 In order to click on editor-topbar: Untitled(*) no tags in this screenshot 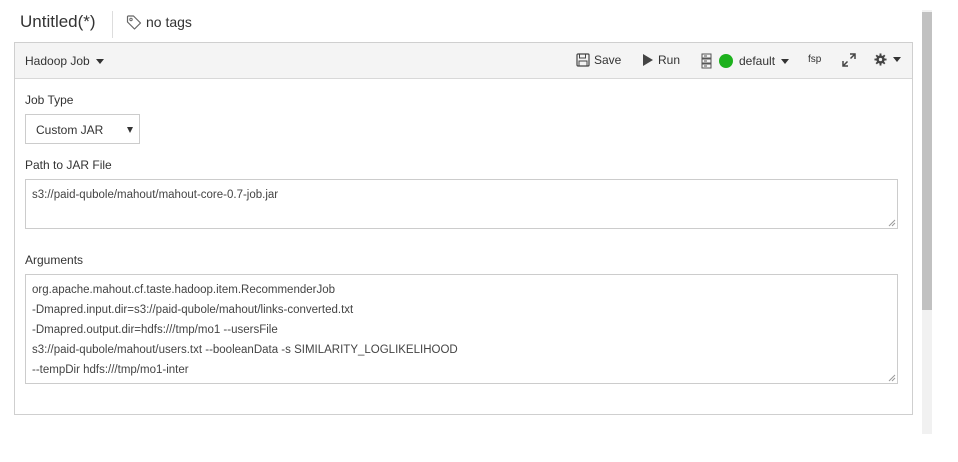, I will do `click(460, 21)`.